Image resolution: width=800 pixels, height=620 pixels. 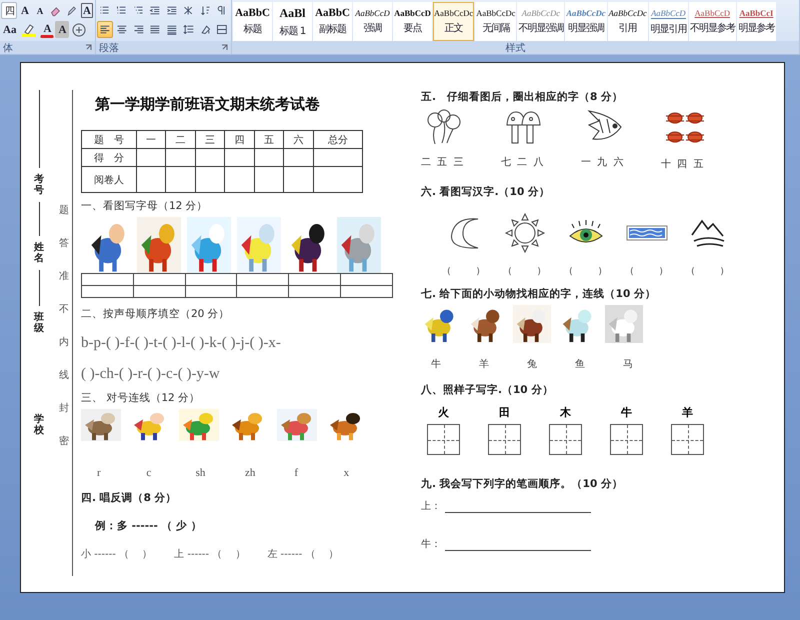 What do you see at coordinates (372, 21) in the screenshot?
I see `style-gallery-item: AaBbCcD 强调` at bounding box center [372, 21].